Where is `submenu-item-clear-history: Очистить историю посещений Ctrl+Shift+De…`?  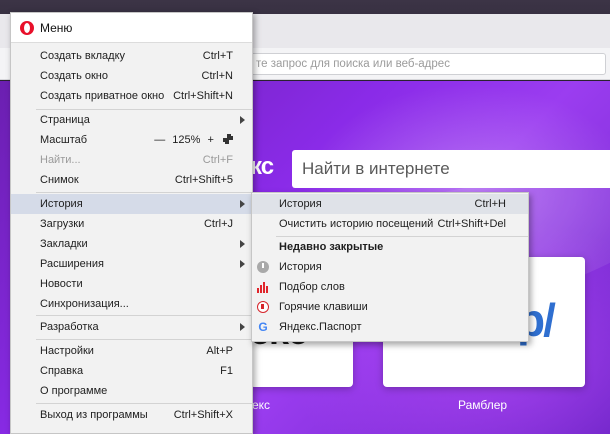
submenu-item-clear-history: Очистить историю посещений Ctrl+Shift+De… is located at coordinates (390, 224).